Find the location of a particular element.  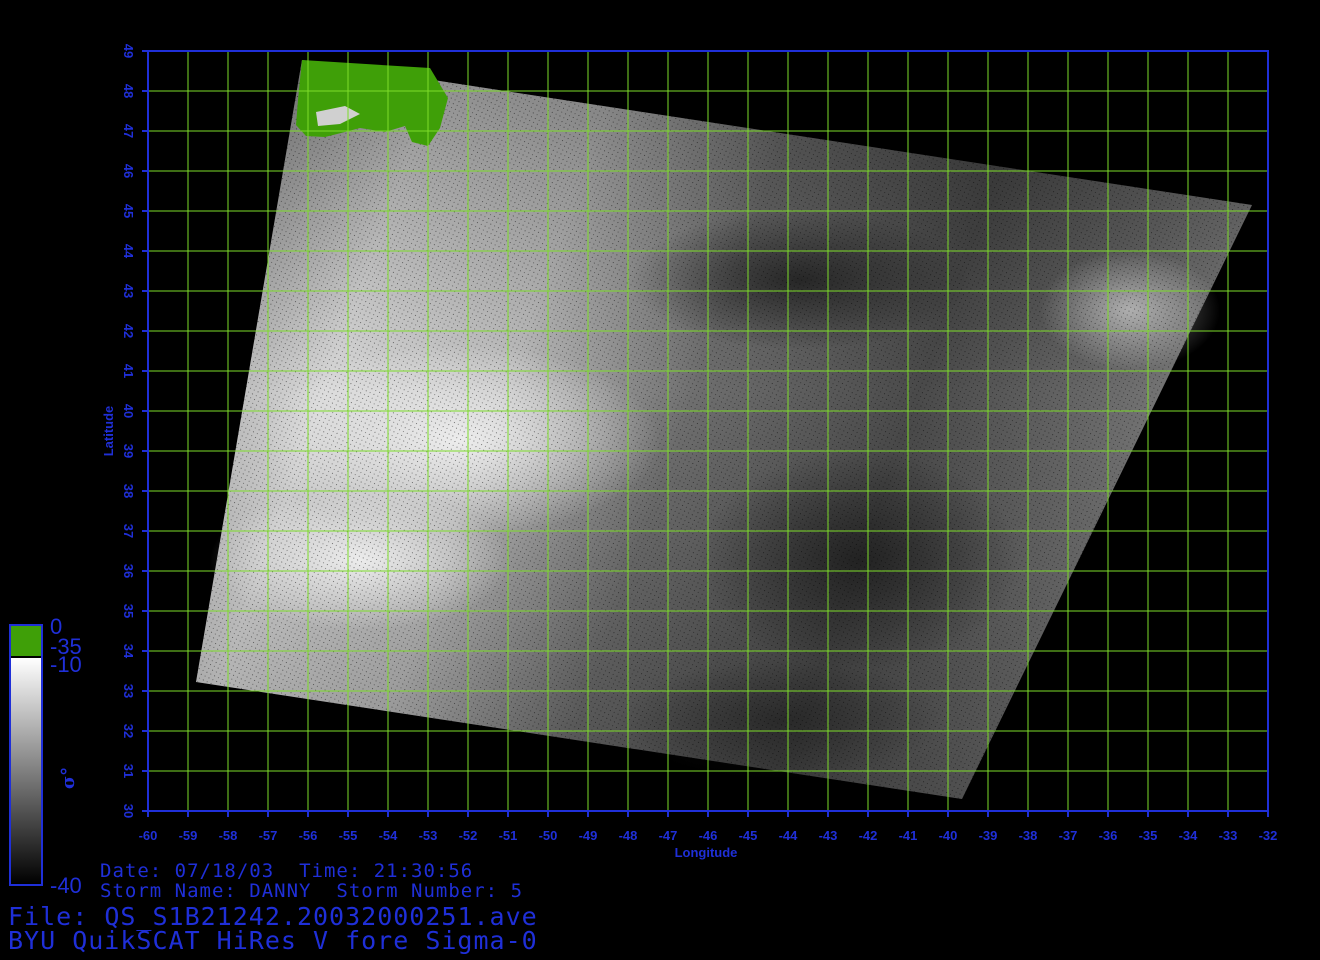

y-axis-label: Latitude is located at coordinates (108, 431).